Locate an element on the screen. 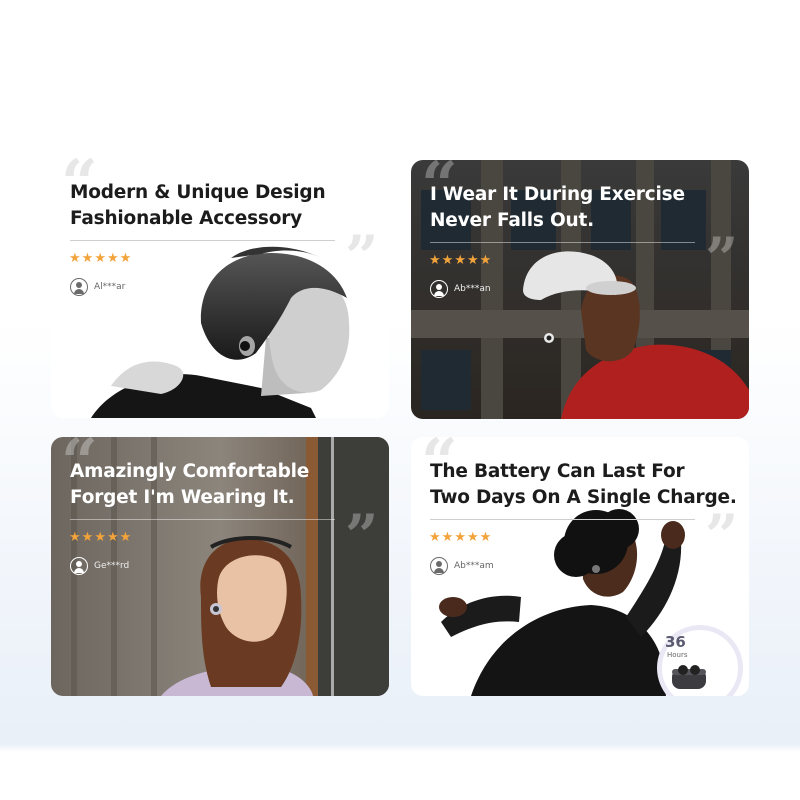  review-title-line-1: I Wear It During Exercise is located at coordinates (557, 194).